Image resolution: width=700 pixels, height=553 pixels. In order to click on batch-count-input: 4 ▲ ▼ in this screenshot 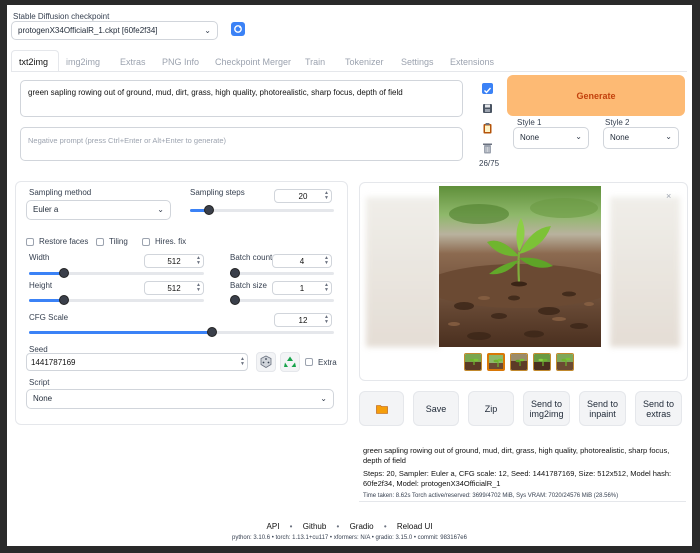, I will do `click(302, 261)`.